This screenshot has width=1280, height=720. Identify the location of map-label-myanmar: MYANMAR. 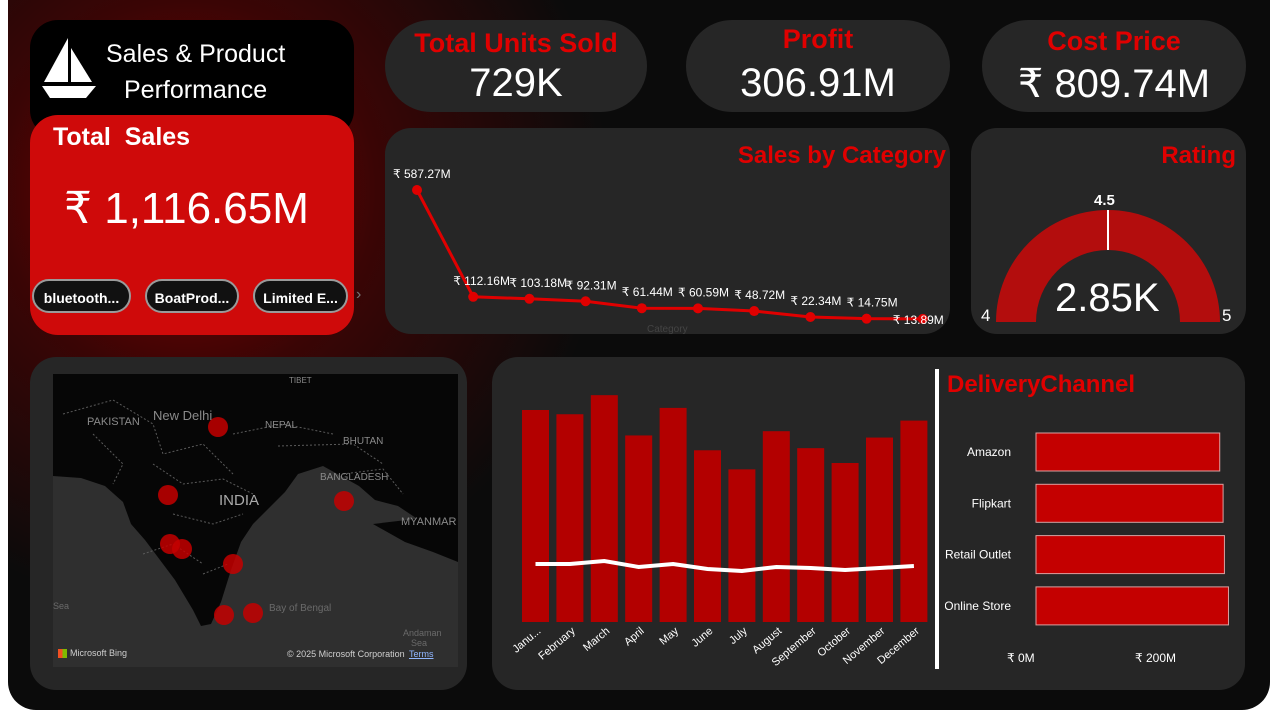
(429, 522).